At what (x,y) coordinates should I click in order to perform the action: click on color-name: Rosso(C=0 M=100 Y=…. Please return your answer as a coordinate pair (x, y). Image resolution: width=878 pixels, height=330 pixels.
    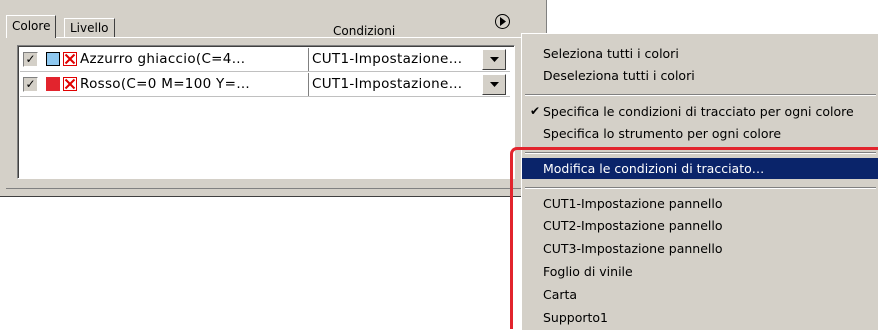
    Looking at the image, I should click on (165, 84).